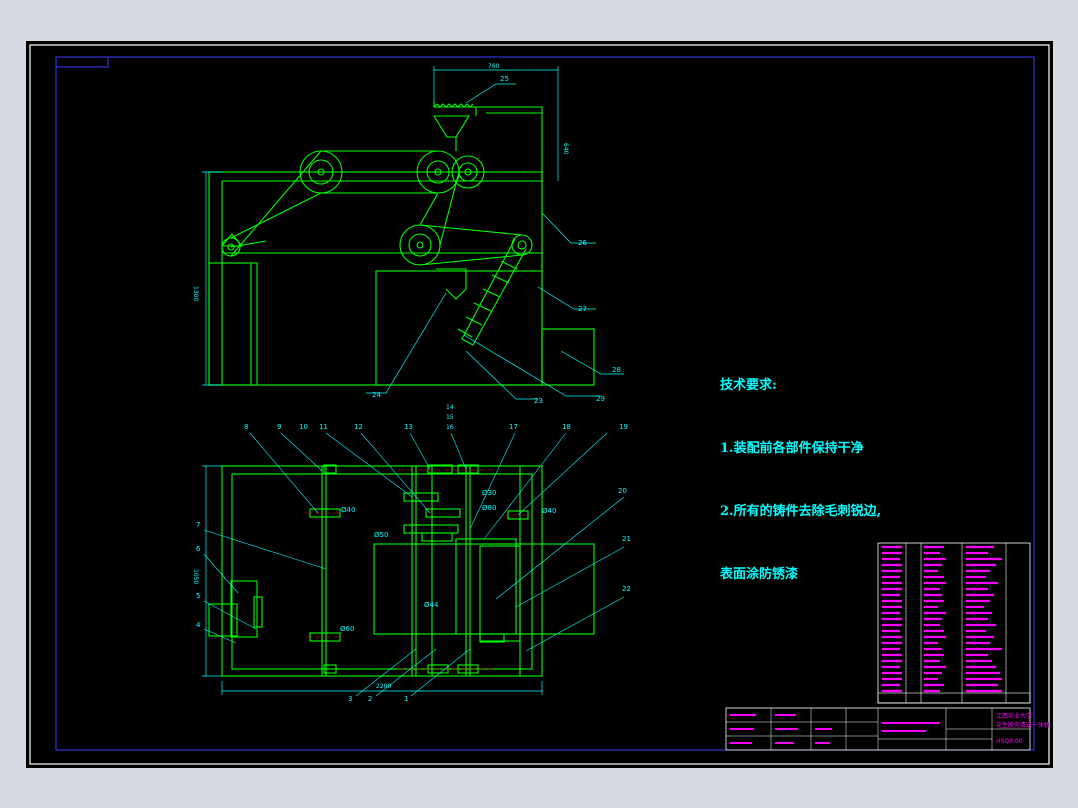 This screenshot has height=808, width=1078. What do you see at coordinates (195, 576) in the screenshot?
I see `dim-plan-height: 1050` at bounding box center [195, 576].